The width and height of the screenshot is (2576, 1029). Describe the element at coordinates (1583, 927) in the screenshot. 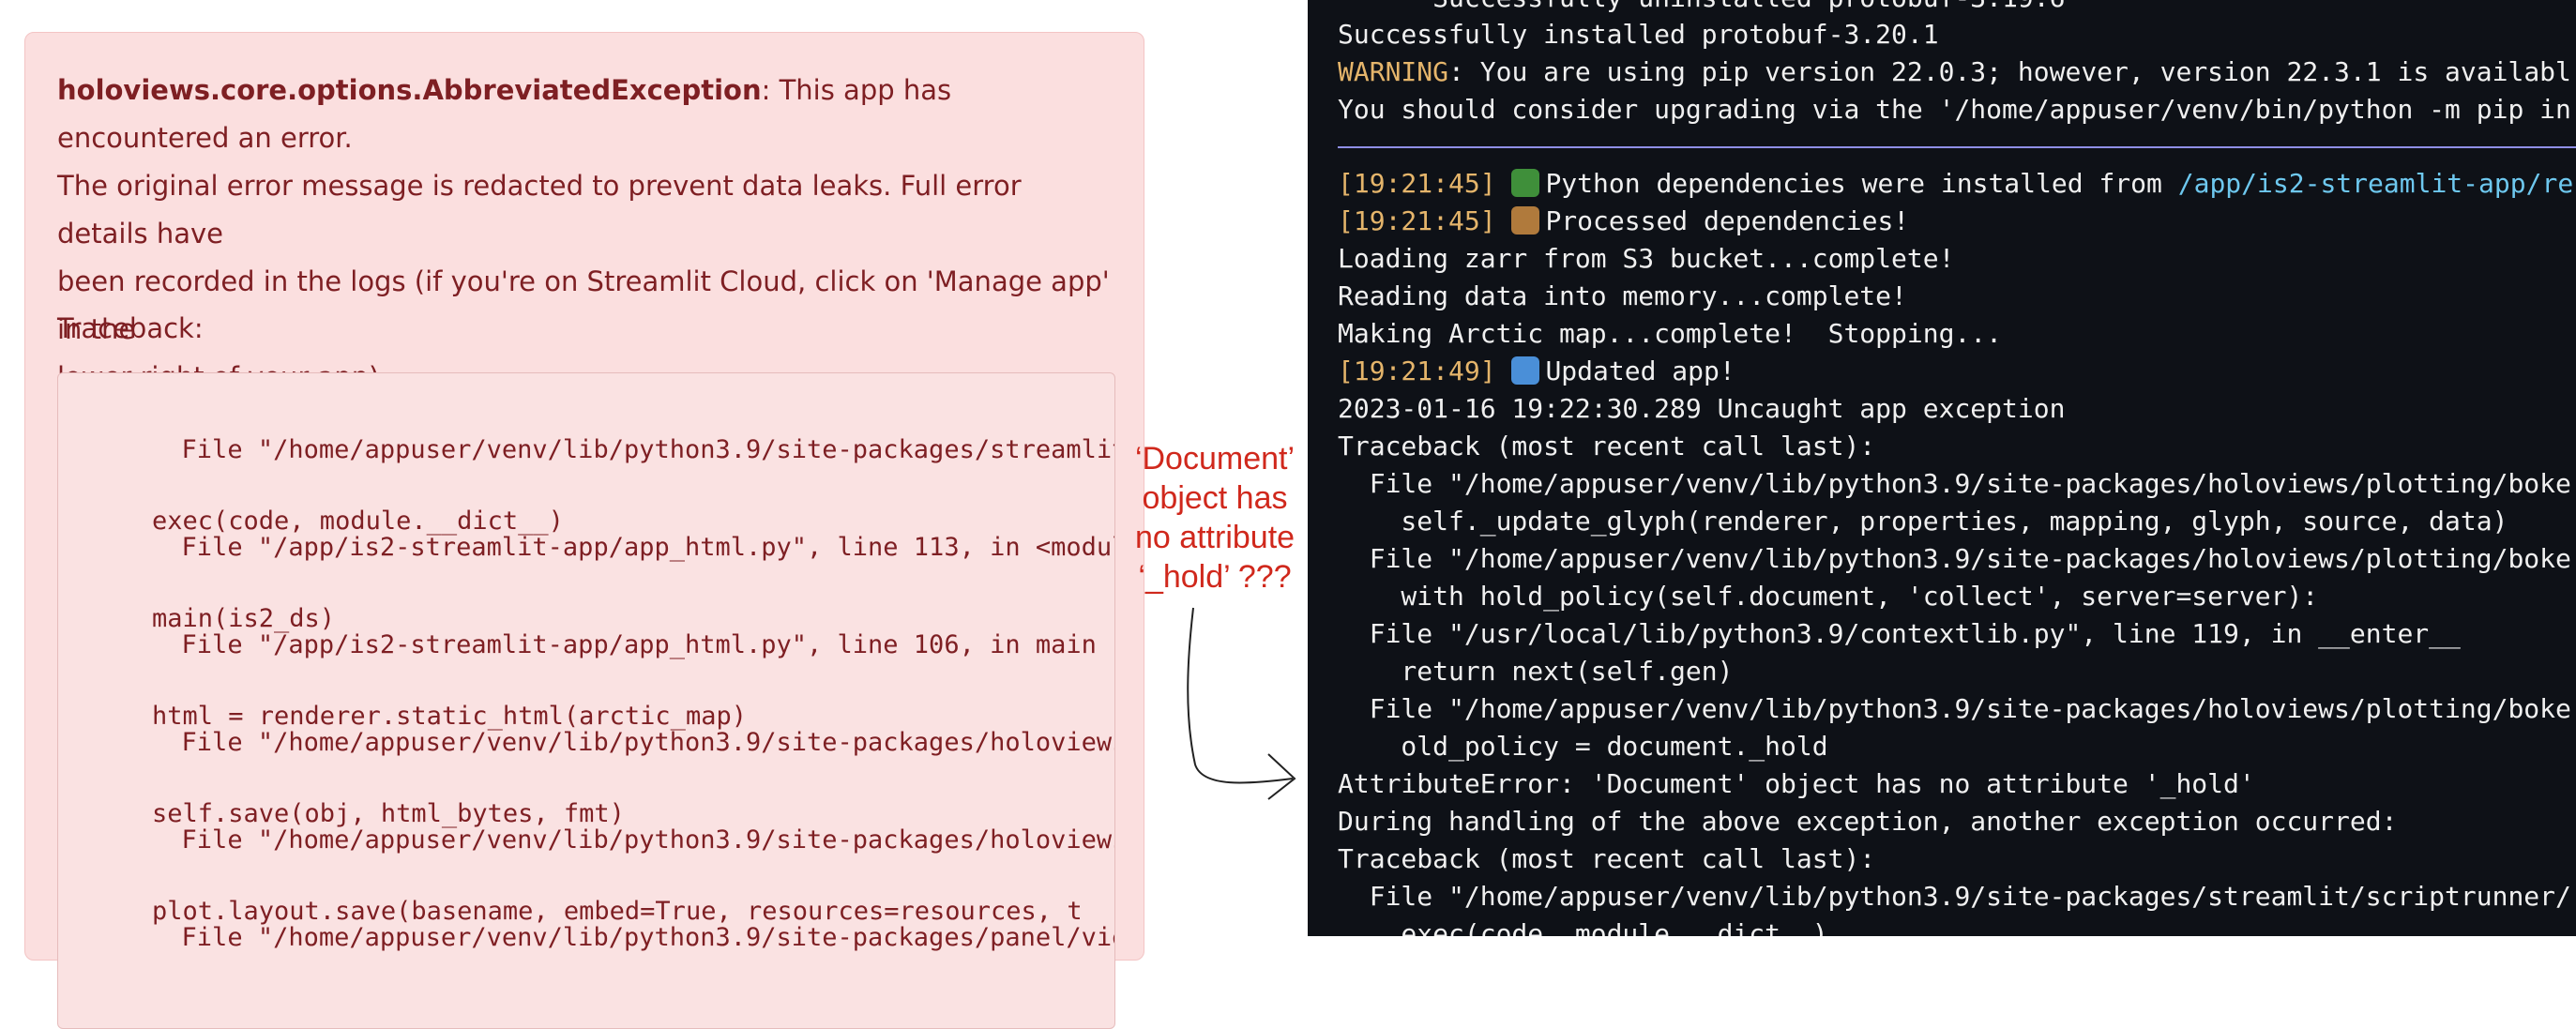

I see `terminal-line: exec(code, module.__dict__)` at that location.